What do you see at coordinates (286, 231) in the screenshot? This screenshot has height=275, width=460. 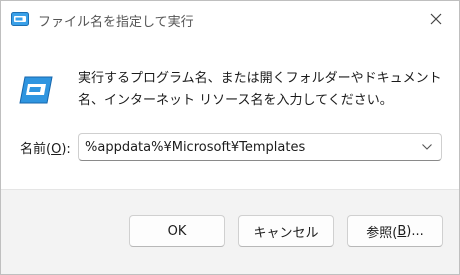 I see `cancel-button: キャンセル` at bounding box center [286, 231].